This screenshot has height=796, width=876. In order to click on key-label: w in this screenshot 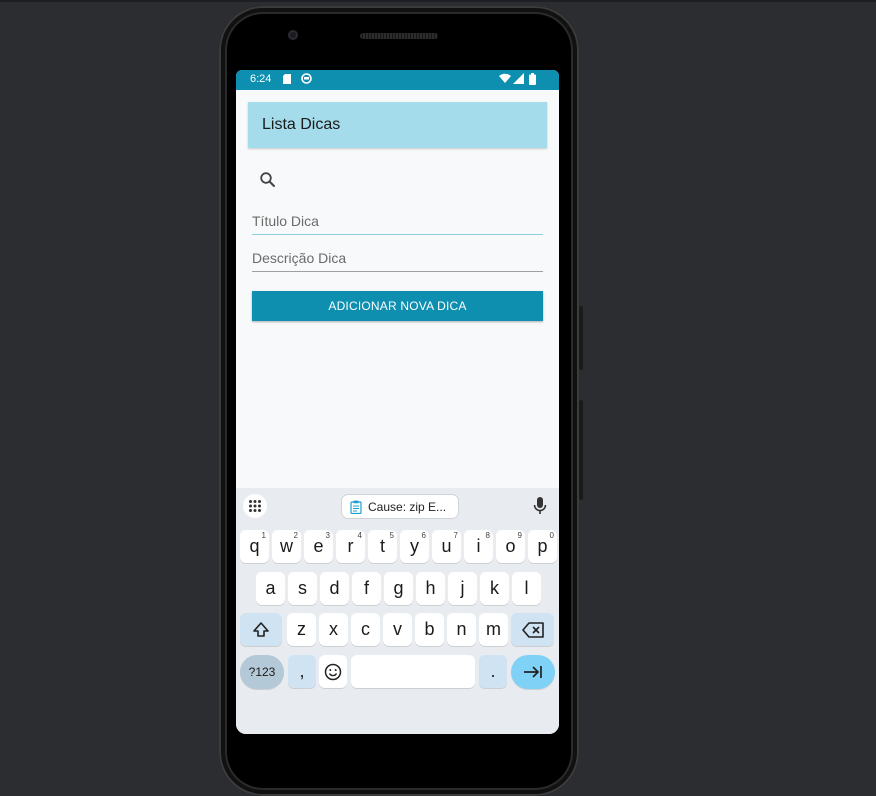, I will do `click(286, 546)`.